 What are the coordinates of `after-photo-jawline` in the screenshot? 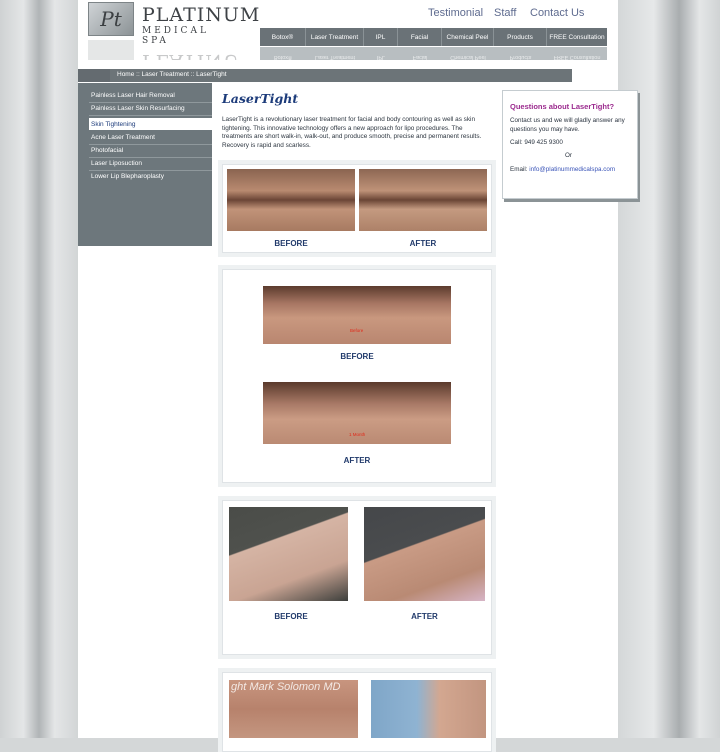 It's located at (428, 709).